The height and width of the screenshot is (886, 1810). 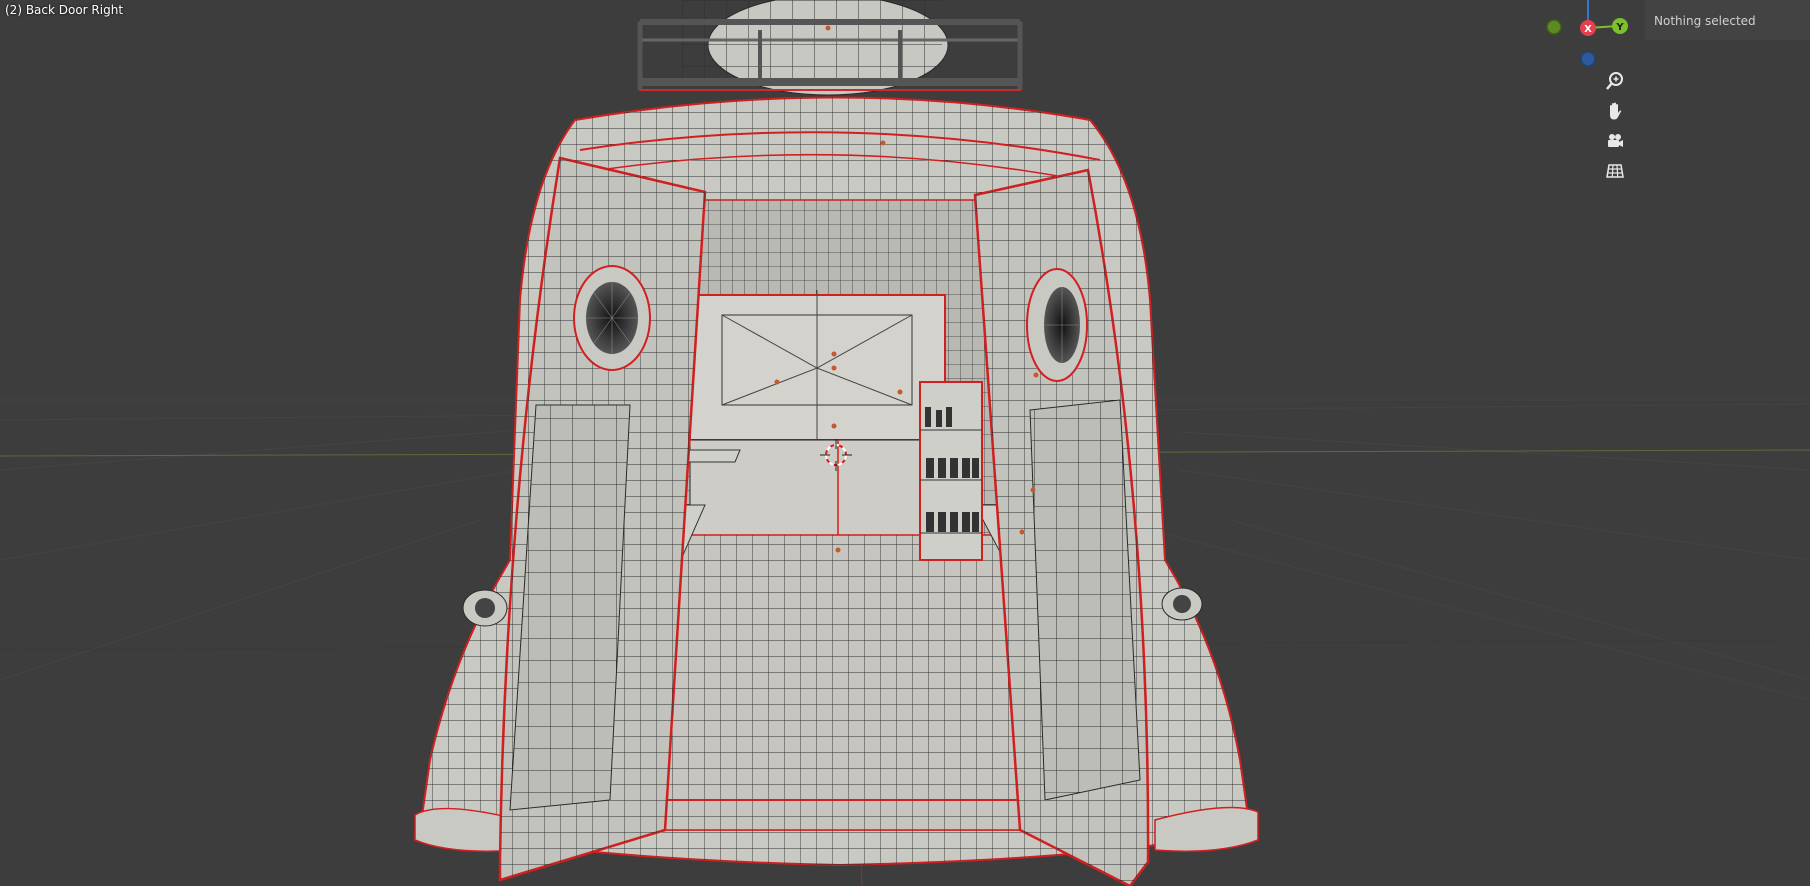 I want to click on camera-icon, so click(x=1615, y=140).